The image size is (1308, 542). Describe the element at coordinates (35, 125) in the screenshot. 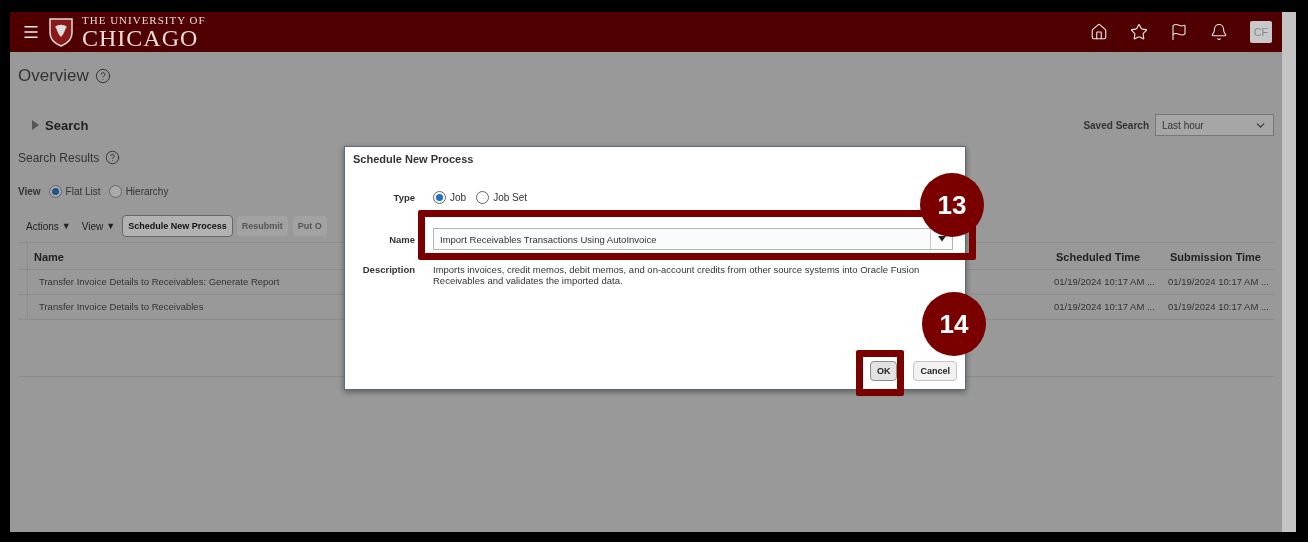

I see `disclosure-icon` at that location.